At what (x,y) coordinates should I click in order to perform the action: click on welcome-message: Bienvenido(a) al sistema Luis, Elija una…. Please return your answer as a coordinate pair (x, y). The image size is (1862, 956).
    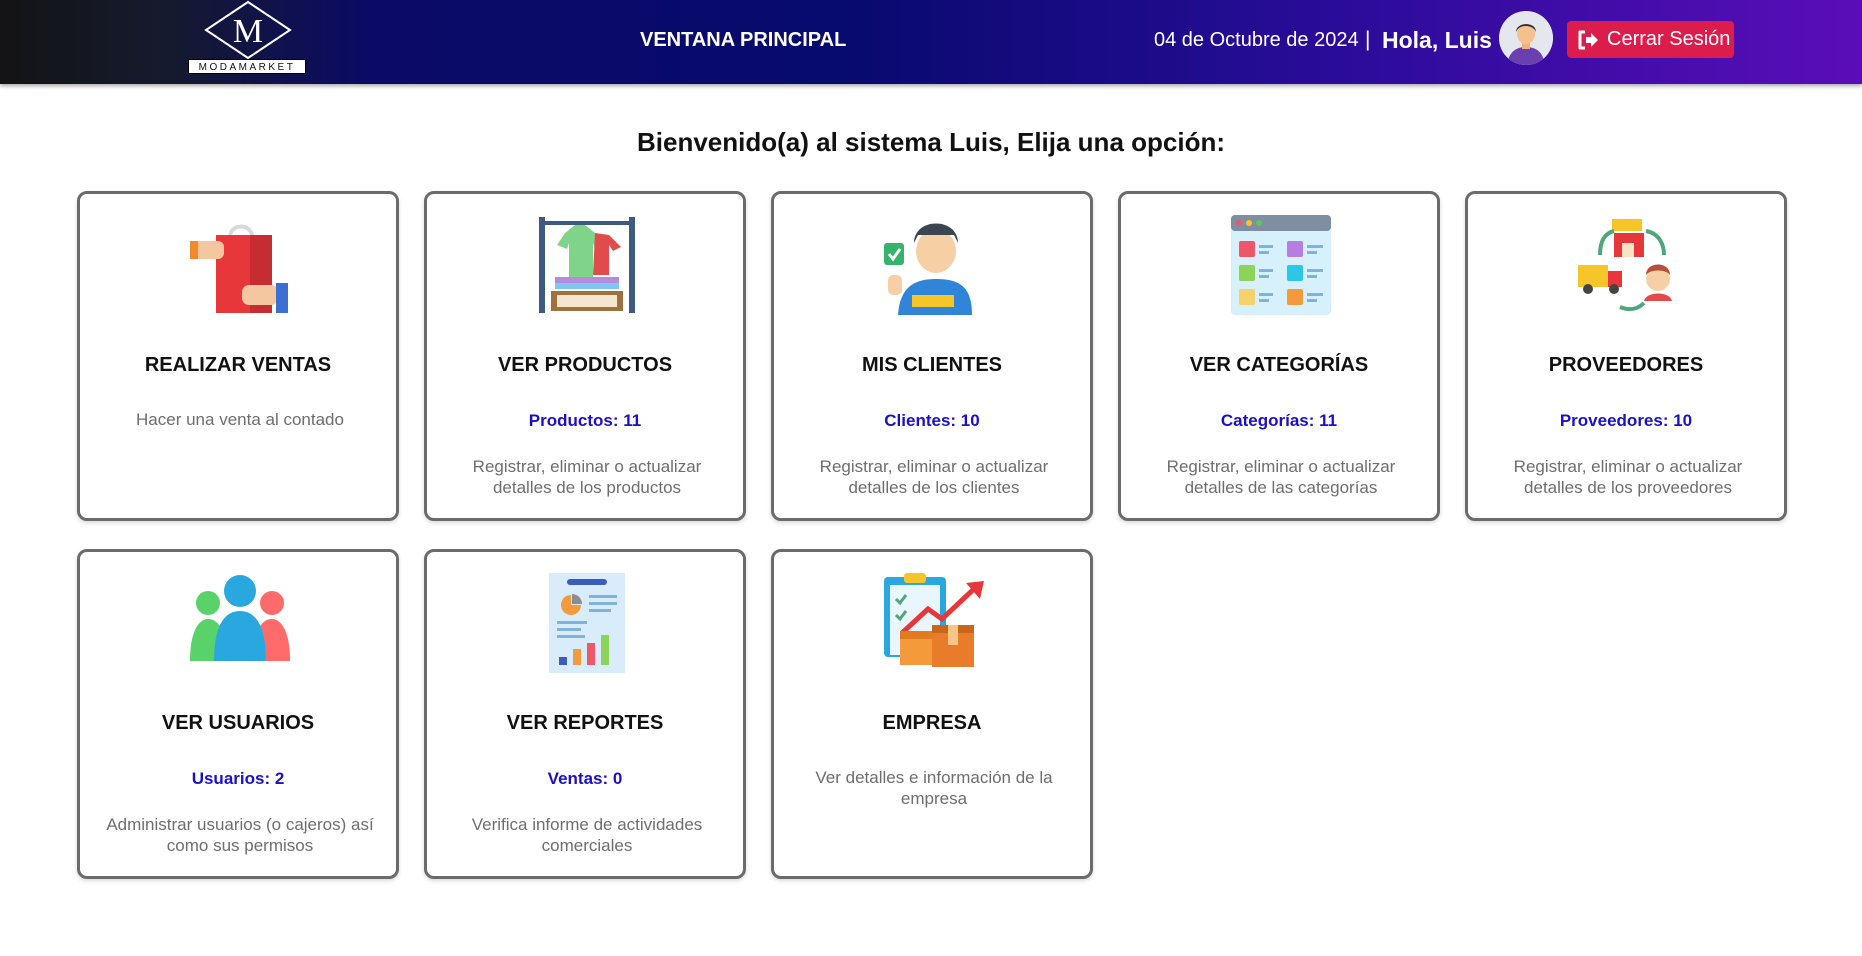
    Looking at the image, I should click on (930, 142).